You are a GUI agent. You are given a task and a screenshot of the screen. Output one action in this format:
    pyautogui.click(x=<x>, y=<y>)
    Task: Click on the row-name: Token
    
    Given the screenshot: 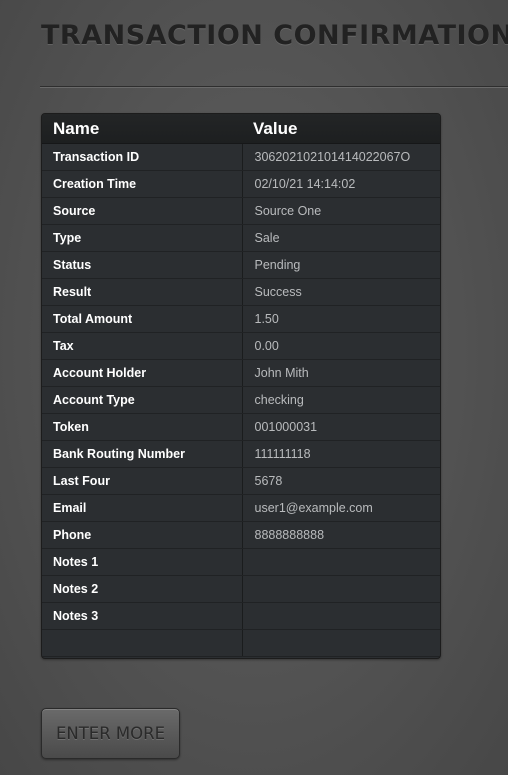 What is the action you would take?
    pyautogui.click(x=142, y=427)
    